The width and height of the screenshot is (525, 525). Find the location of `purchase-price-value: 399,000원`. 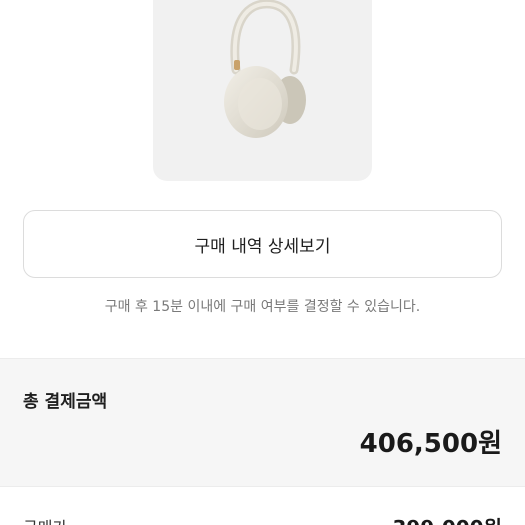

purchase-price-value: 399,000원 is located at coordinates (448, 518).